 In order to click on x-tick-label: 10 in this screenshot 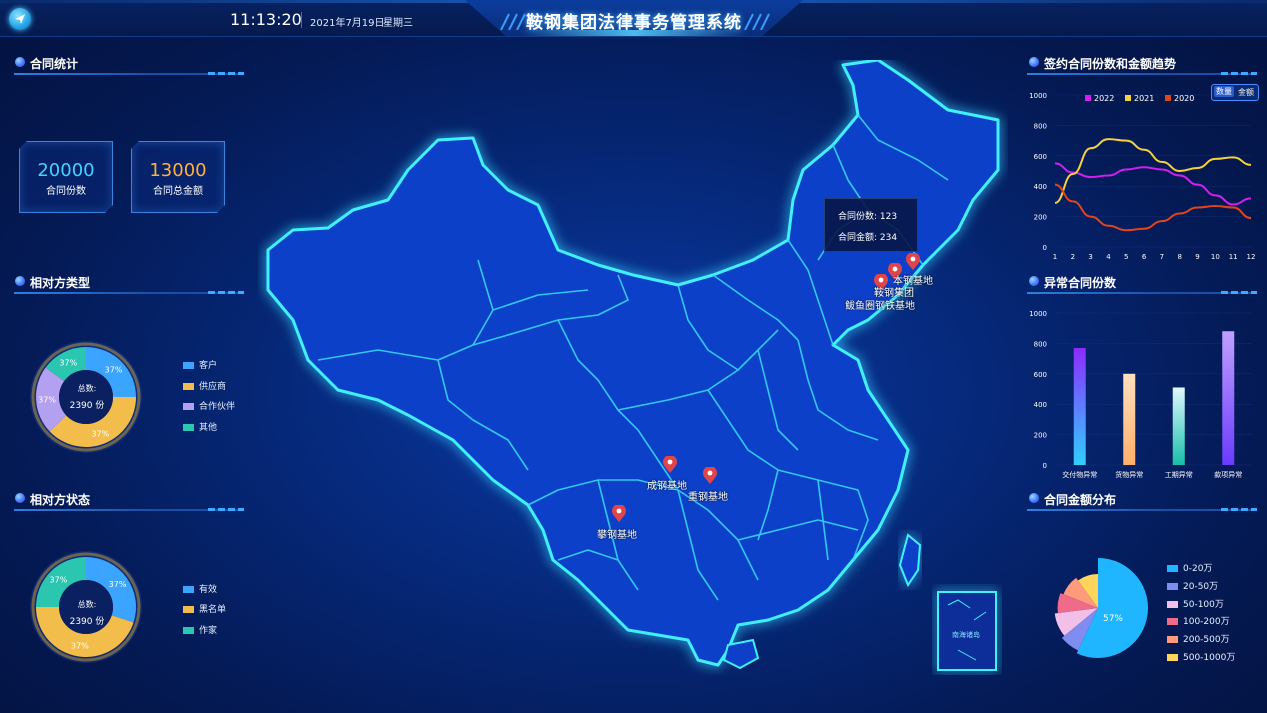, I will do `click(1215, 257)`.